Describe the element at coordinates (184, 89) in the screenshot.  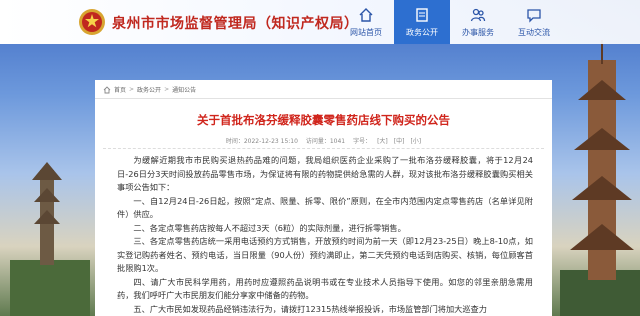
I see `breadcrumb-notices: 通知公告` at that location.